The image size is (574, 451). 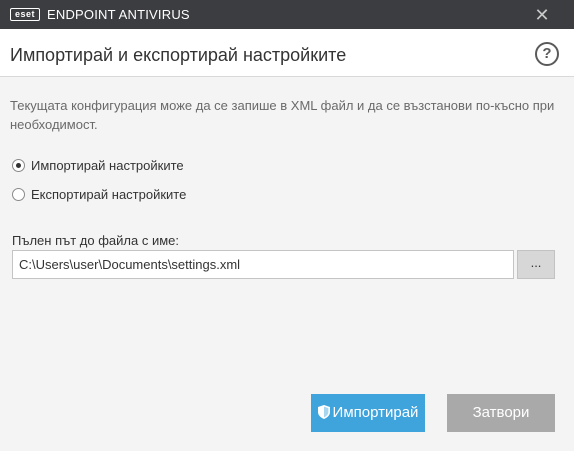 What do you see at coordinates (375, 412) in the screenshot?
I see `import-button-label: Импортирай` at bounding box center [375, 412].